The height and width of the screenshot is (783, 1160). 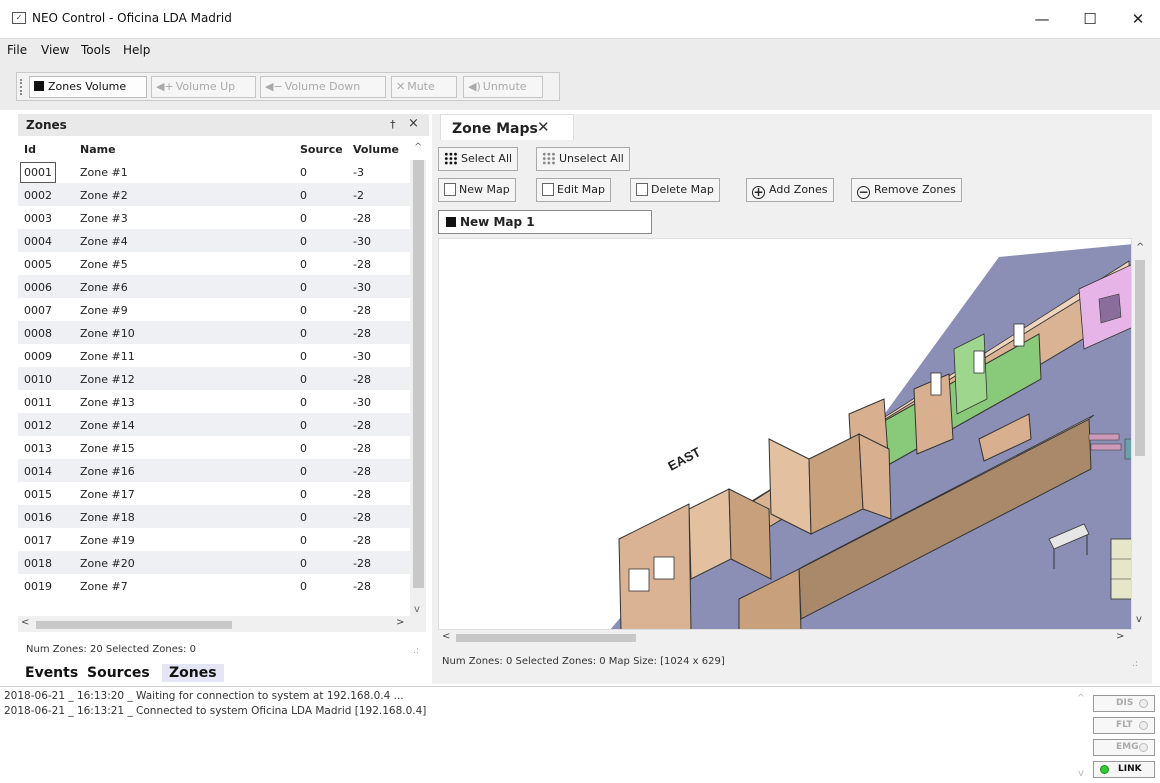 What do you see at coordinates (104, 195) in the screenshot?
I see `cell-name: Zone #2` at bounding box center [104, 195].